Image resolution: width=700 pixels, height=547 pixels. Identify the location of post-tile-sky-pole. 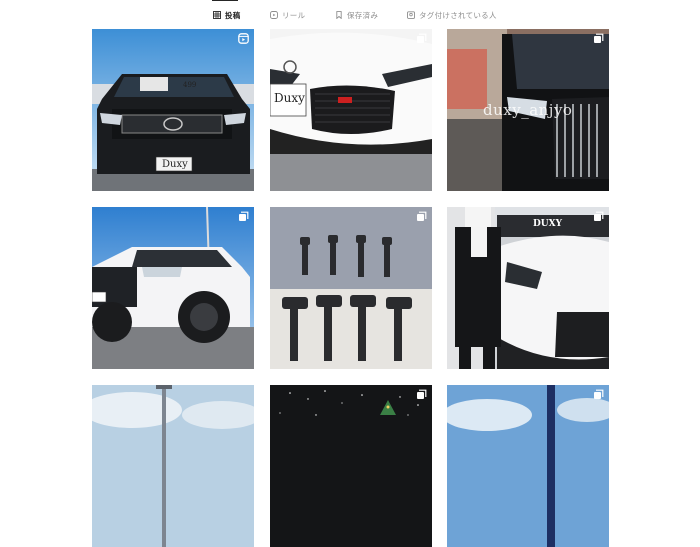
(173, 466).